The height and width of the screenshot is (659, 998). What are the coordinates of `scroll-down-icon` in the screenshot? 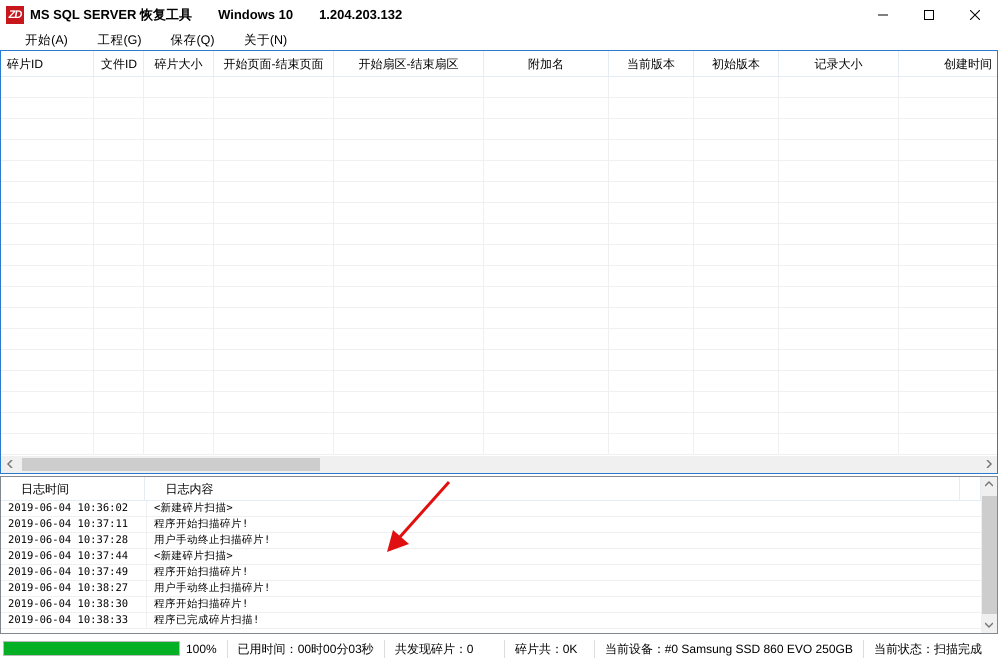 It's located at (989, 625).